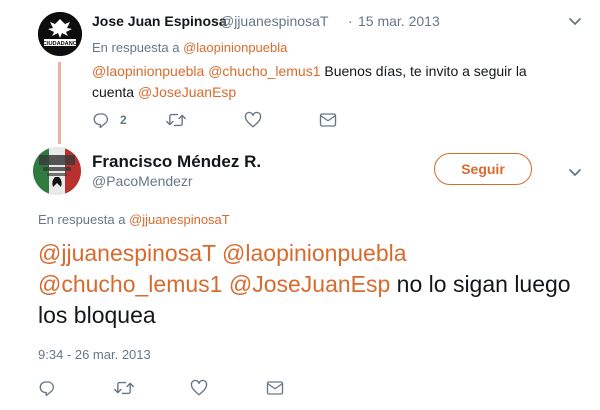 This screenshot has height=410, width=600. What do you see at coordinates (142, 181) in the screenshot?
I see `author-handle: @PacoMendezr` at bounding box center [142, 181].